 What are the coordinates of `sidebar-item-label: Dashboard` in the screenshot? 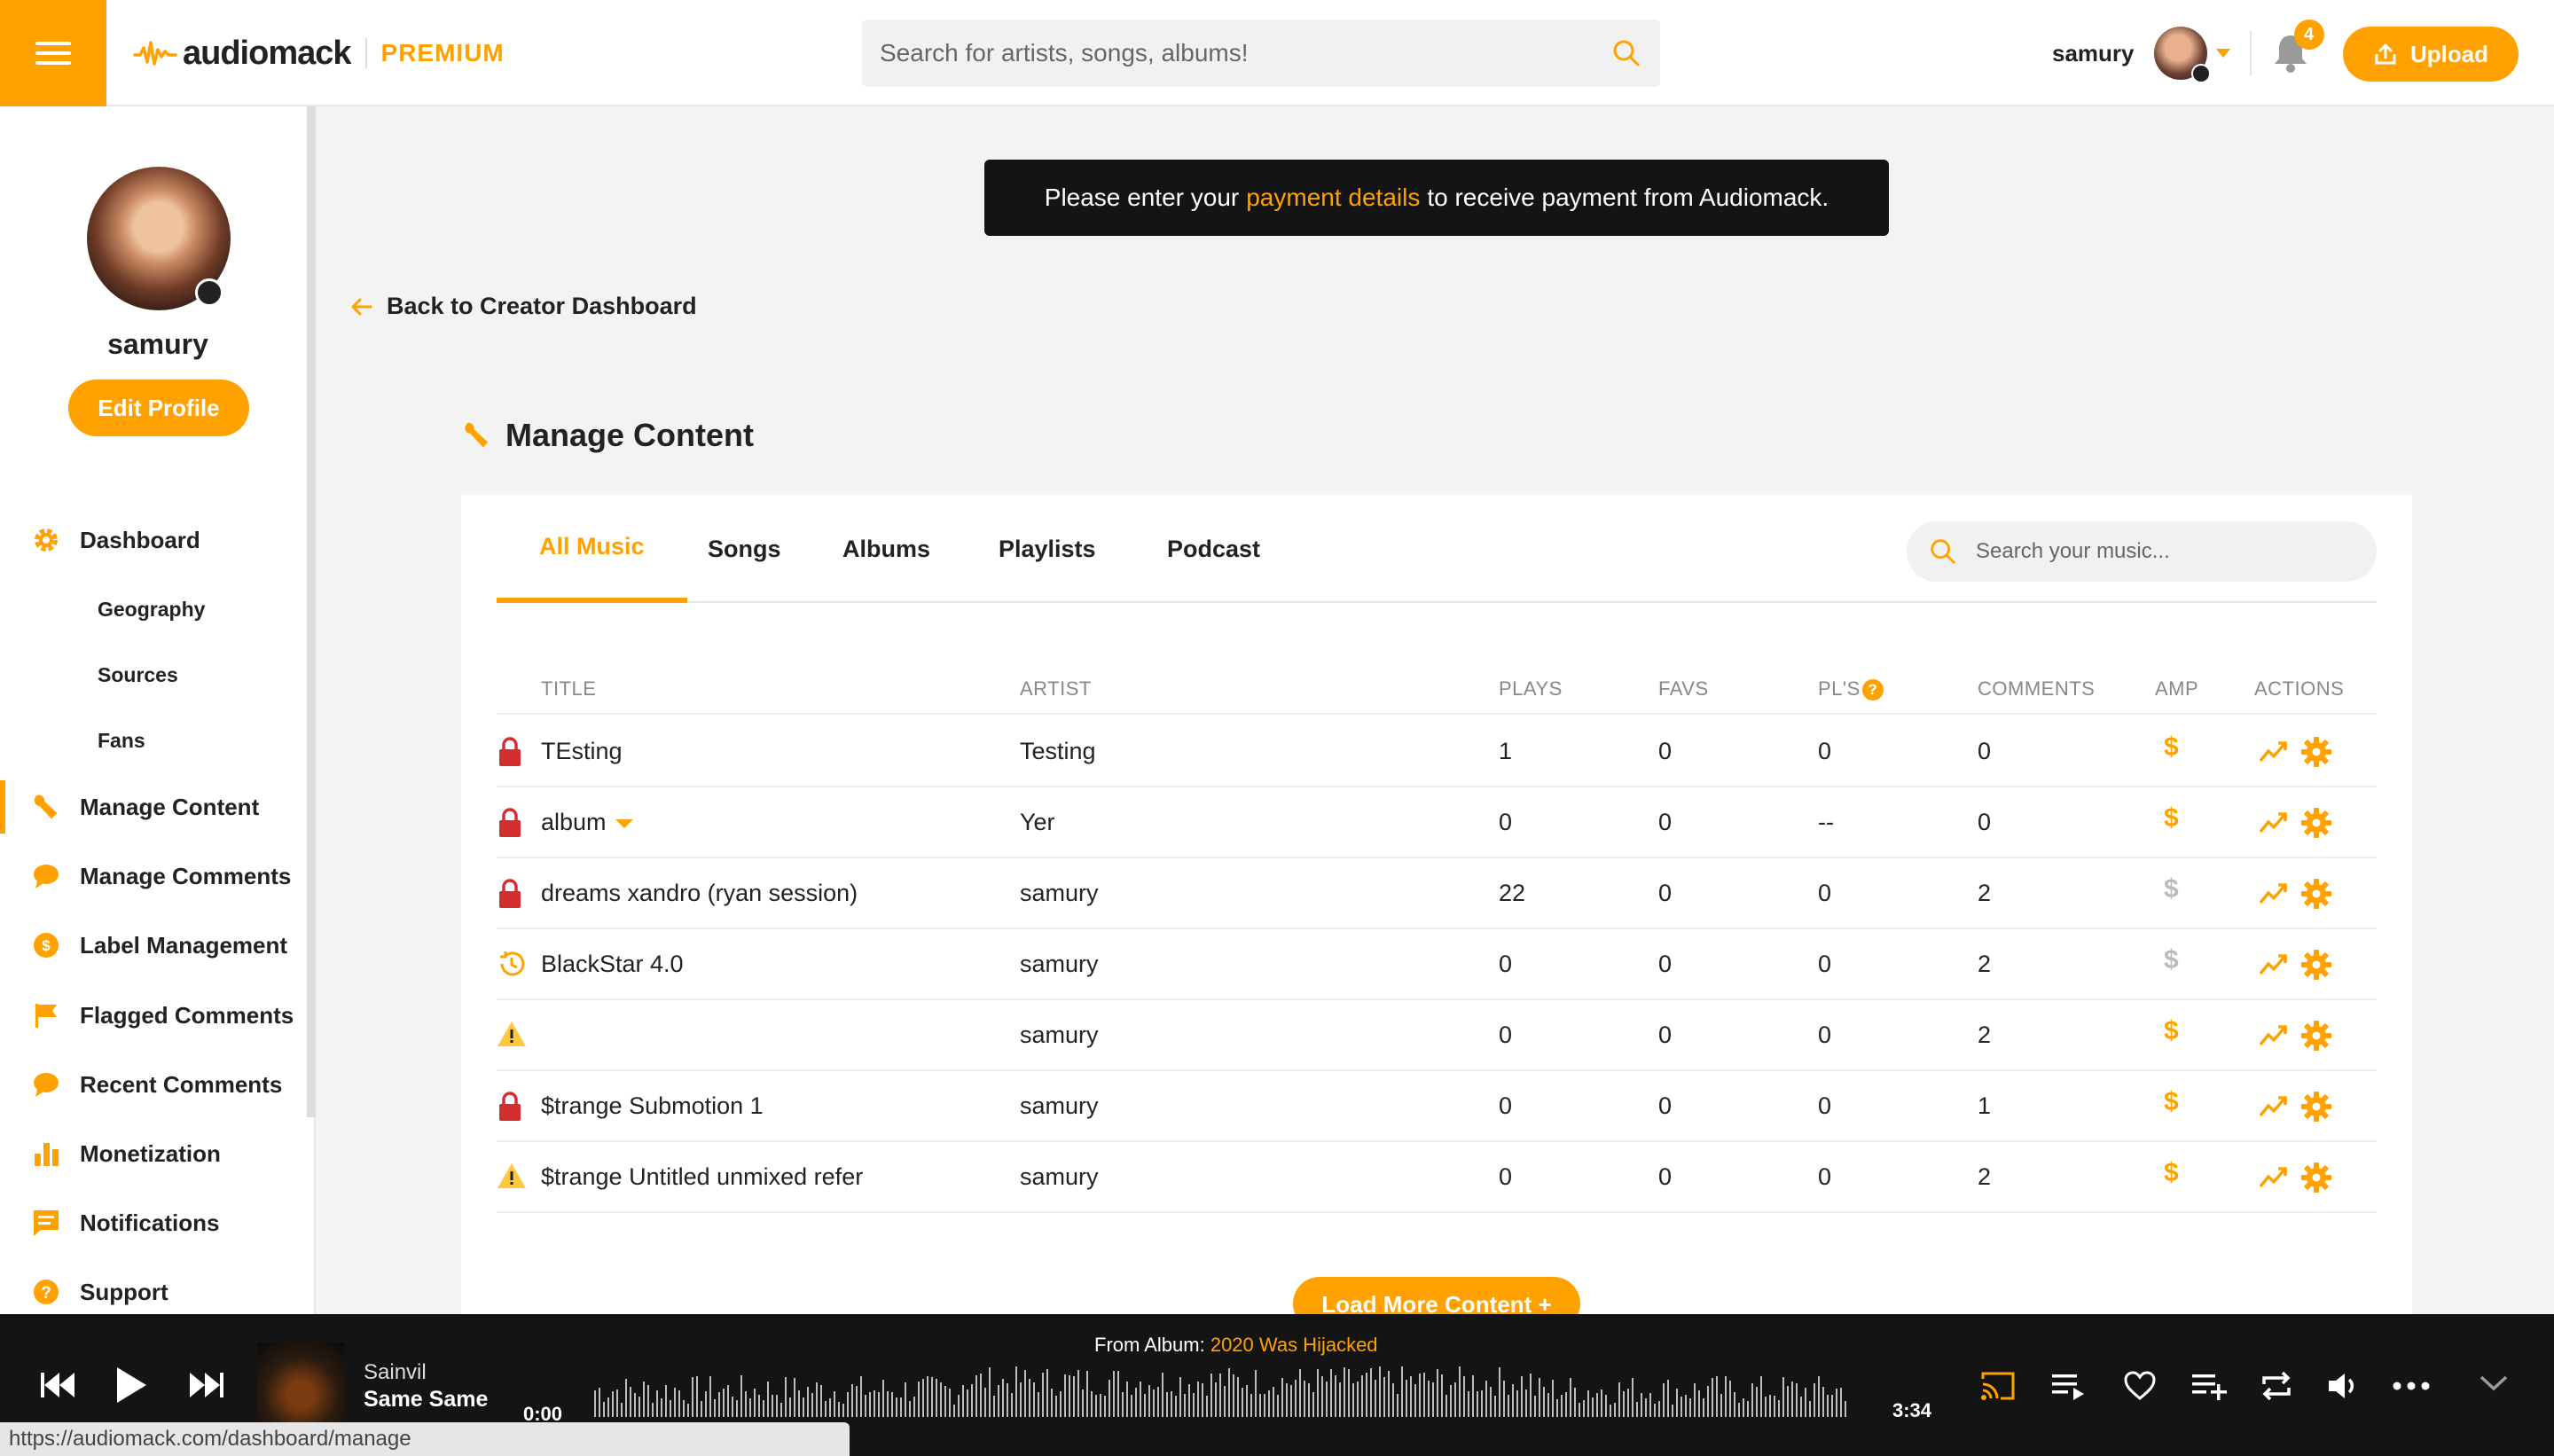 It's located at (140, 539).